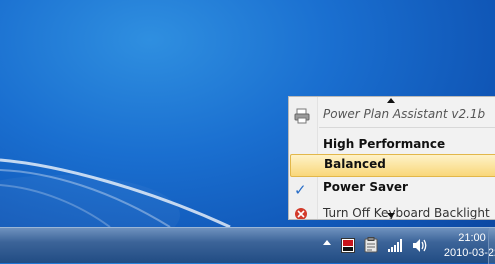 The width and height of the screenshot is (495, 264). I want to click on menu-title-label: Power Plan Assistant v2.1b, so click(404, 114).